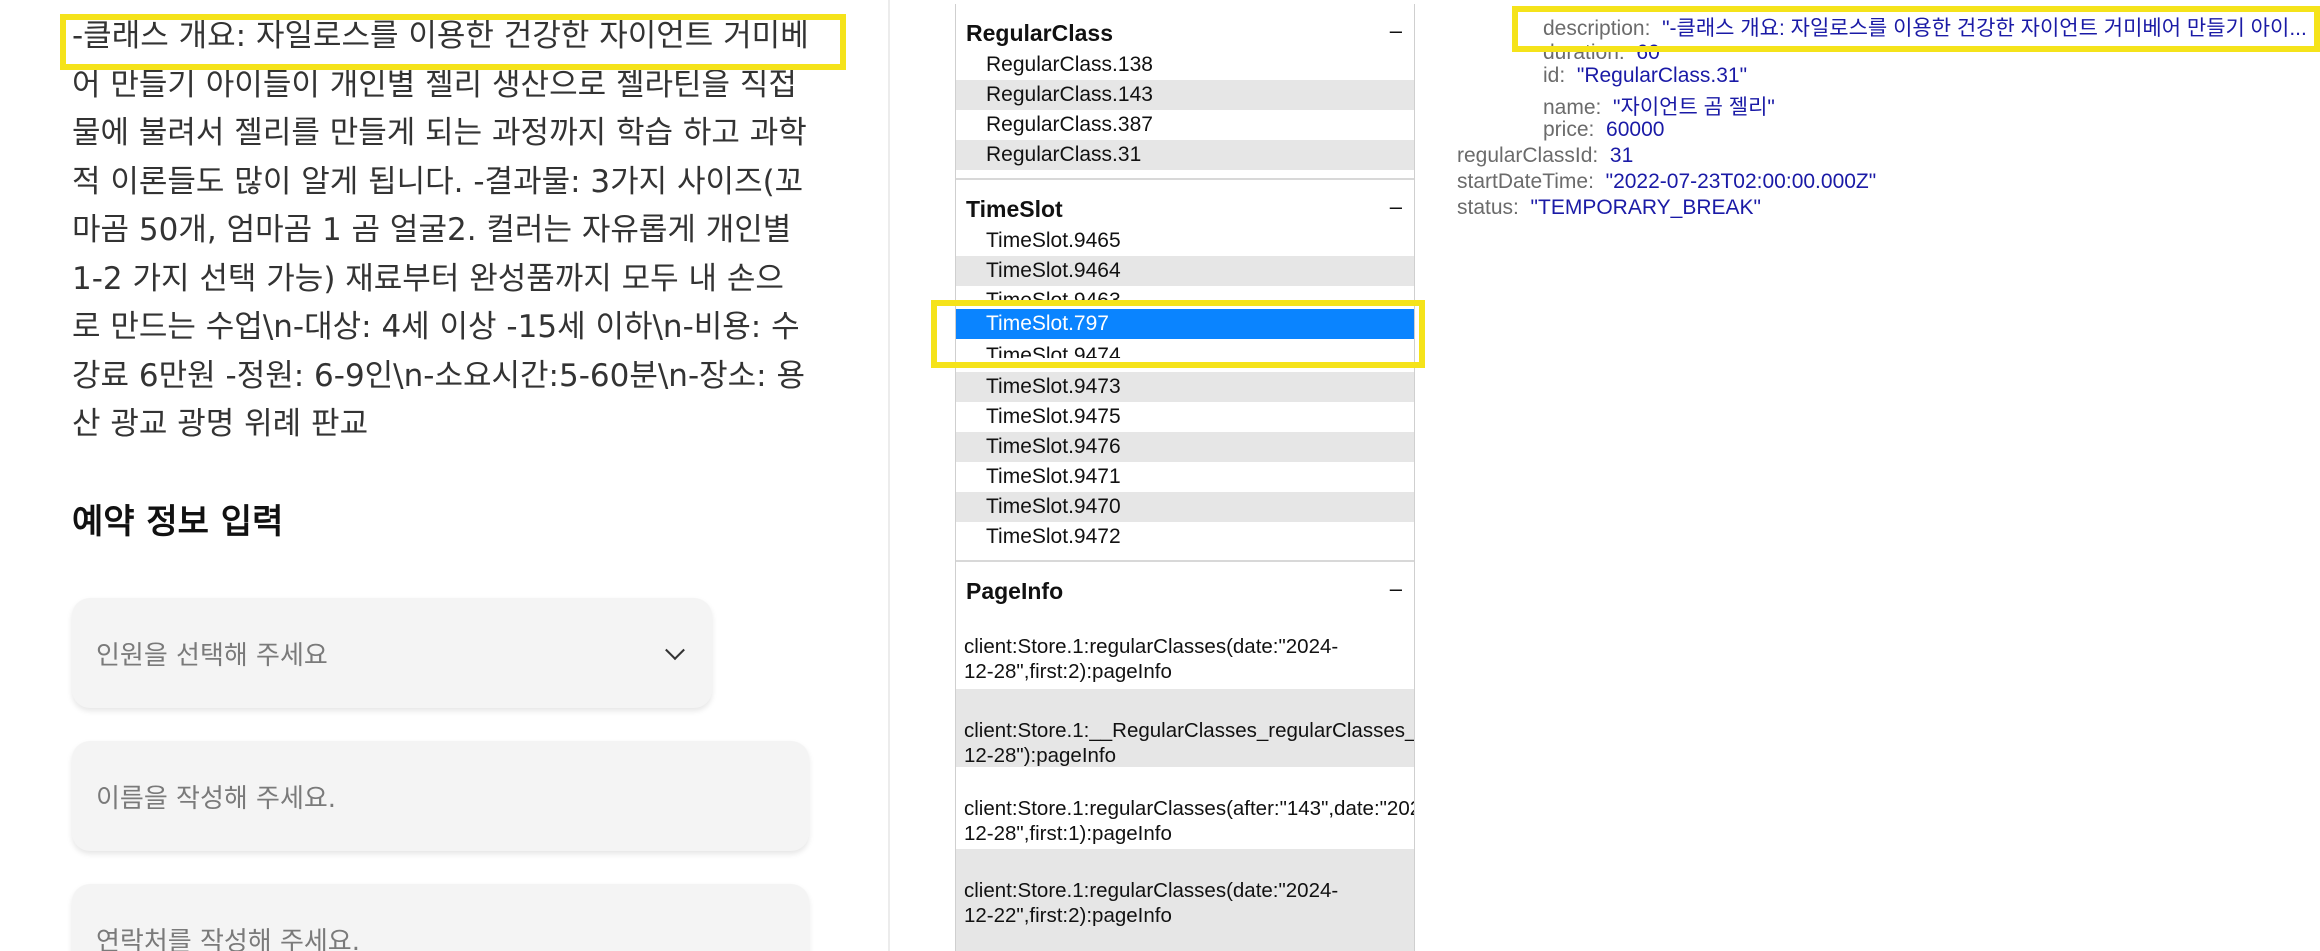 The image size is (2320, 951). What do you see at coordinates (1185, 324) in the screenshot?
I see `record-row-selected: TimeSlot.797` at bounding box center [1185, 324].